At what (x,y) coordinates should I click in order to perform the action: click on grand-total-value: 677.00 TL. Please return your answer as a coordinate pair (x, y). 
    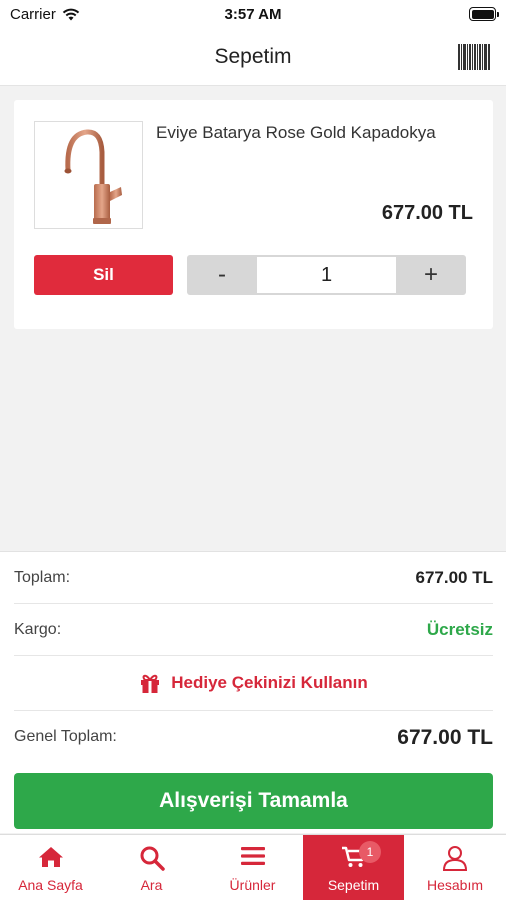
    Looking at the image, I should click on (445, 737).